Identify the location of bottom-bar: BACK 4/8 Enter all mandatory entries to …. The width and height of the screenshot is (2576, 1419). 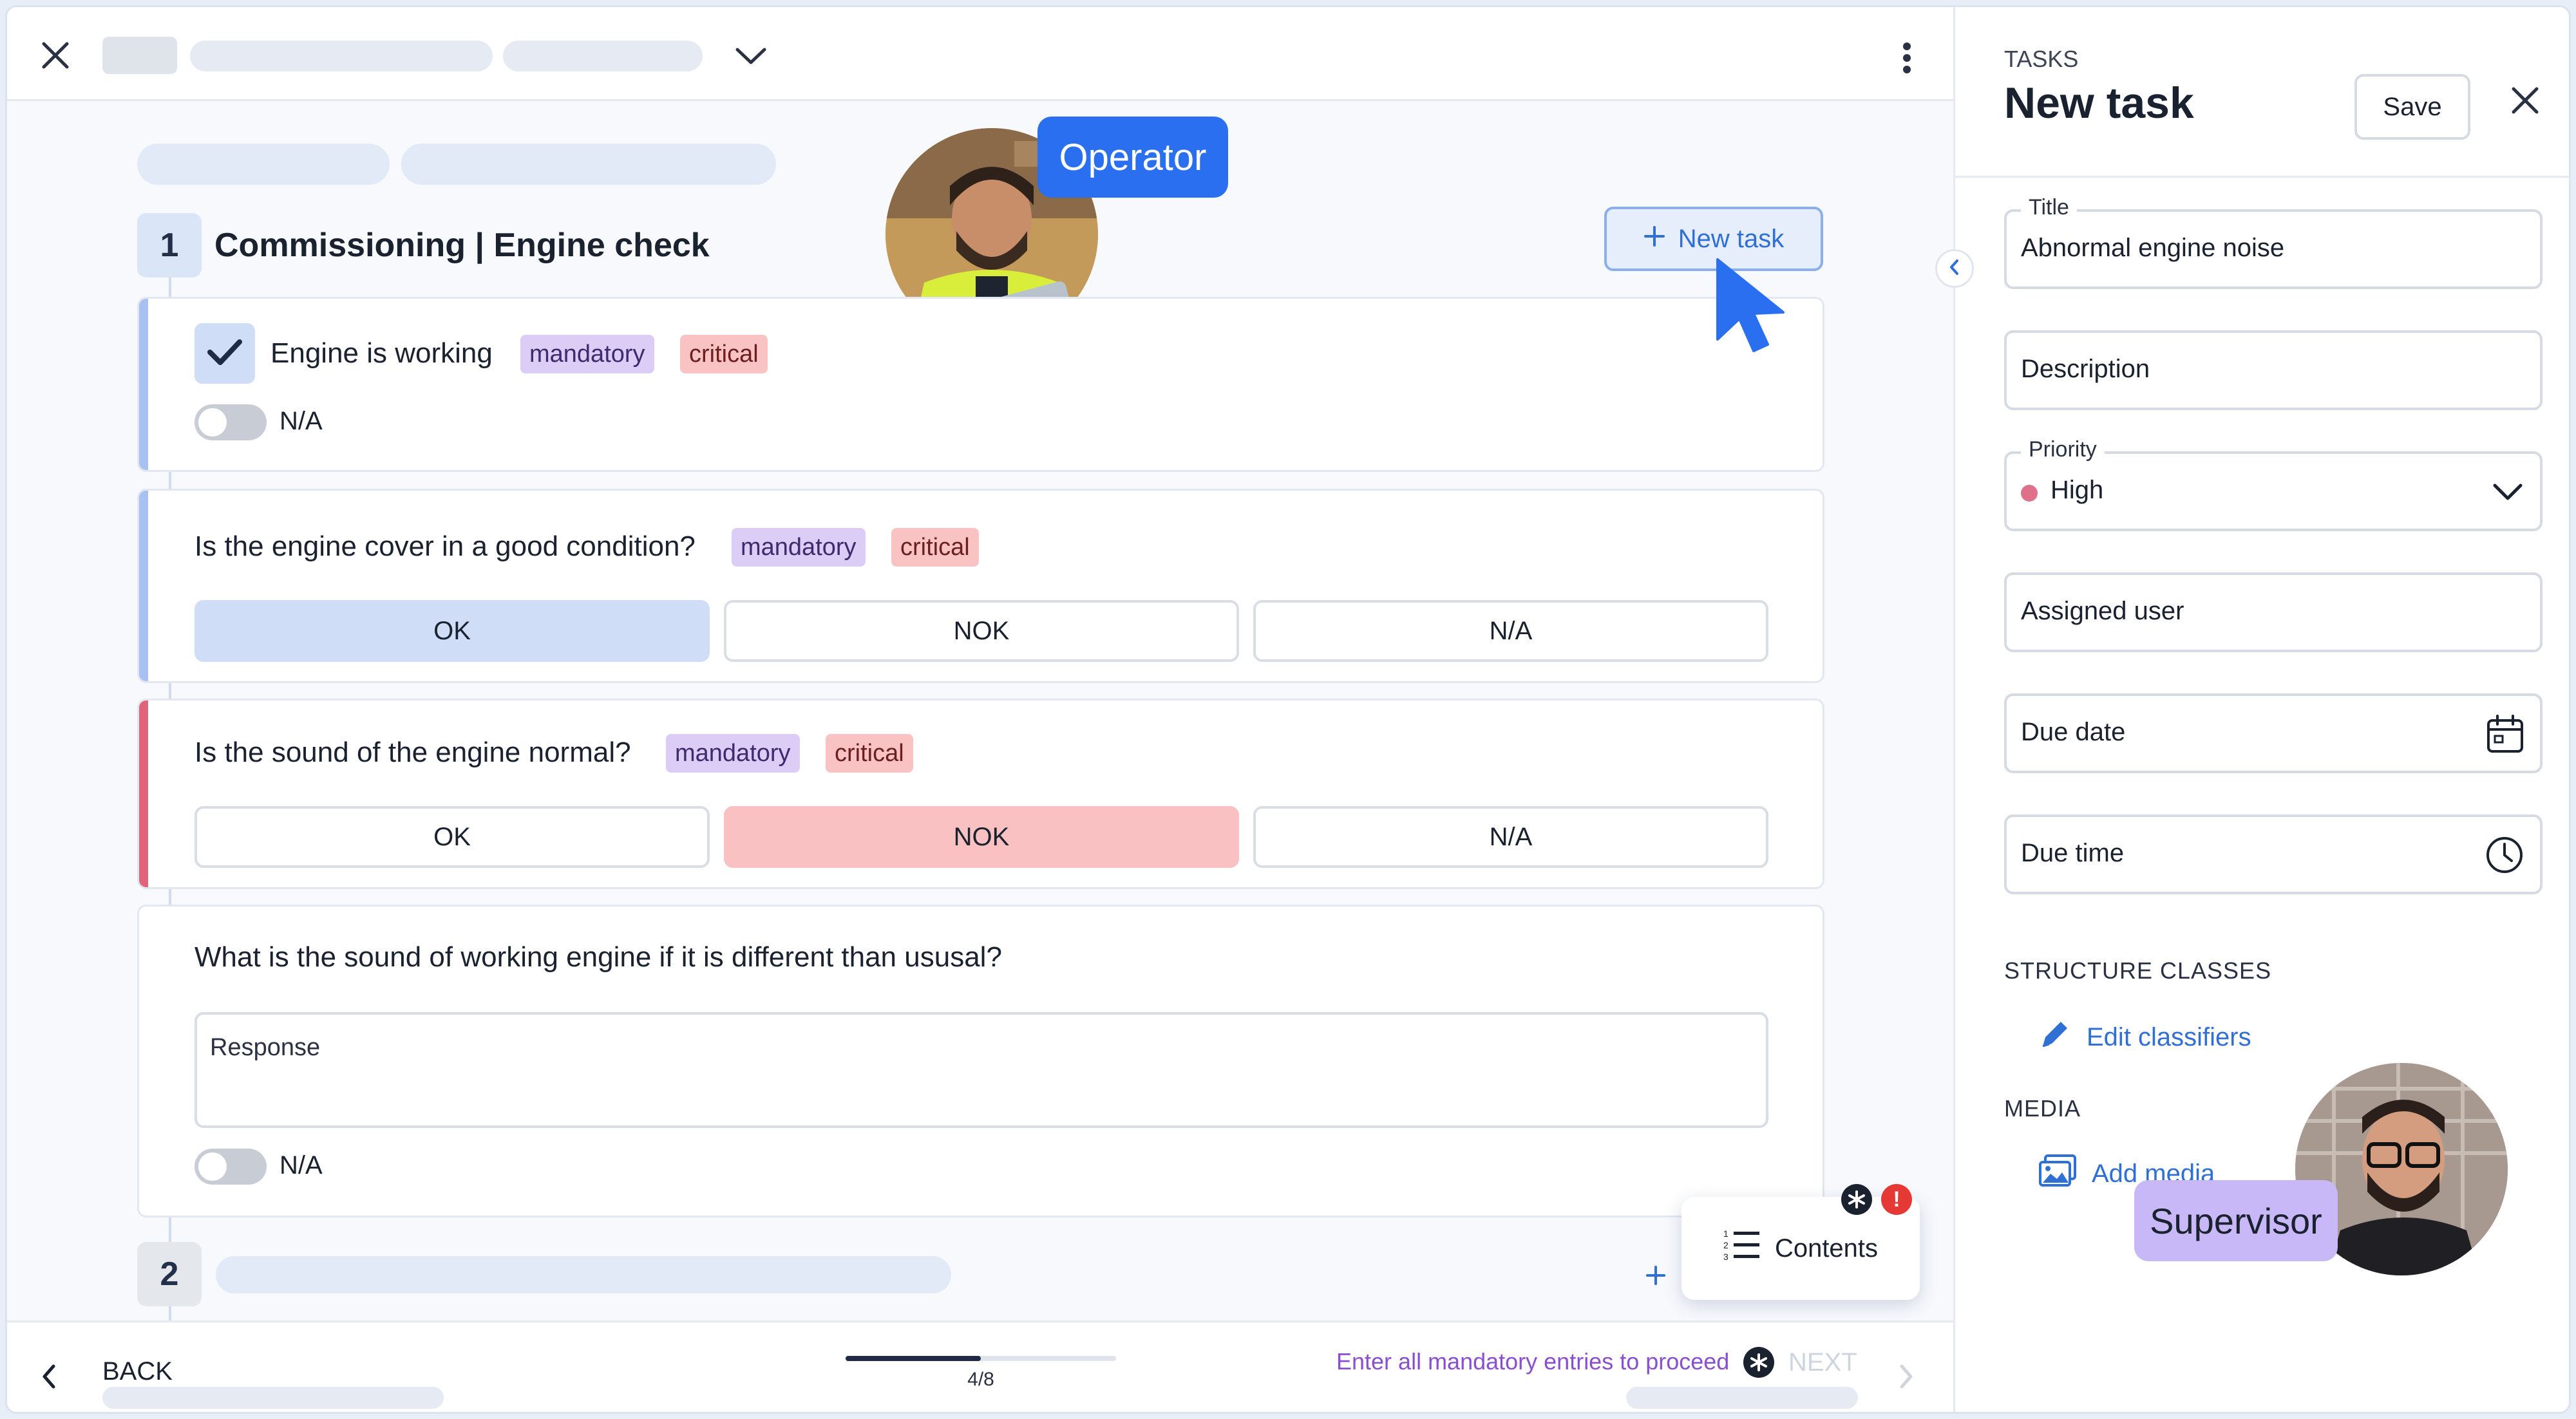
(980, 1366).